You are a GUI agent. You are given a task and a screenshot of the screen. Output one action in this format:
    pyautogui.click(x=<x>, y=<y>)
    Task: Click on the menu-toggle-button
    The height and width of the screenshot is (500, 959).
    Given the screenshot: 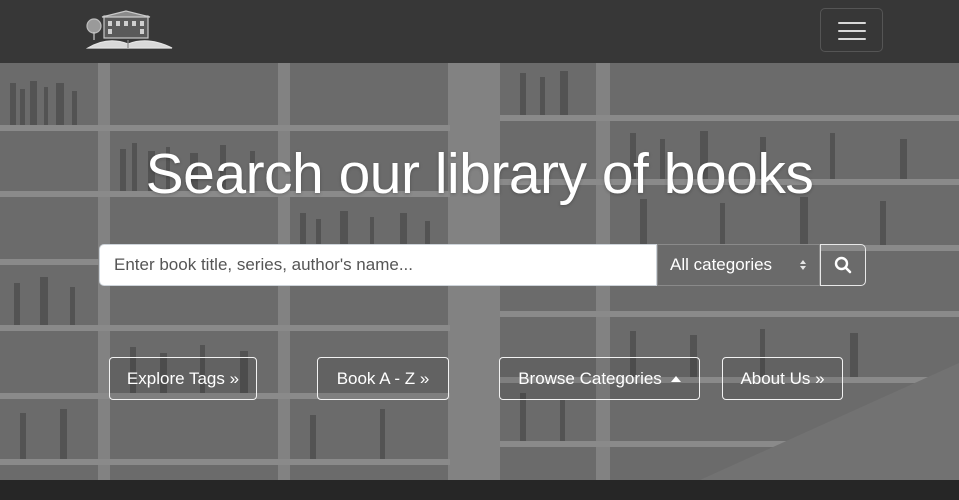 What is the action you would take?
    pyautogui.click(x=851, y=30)
    